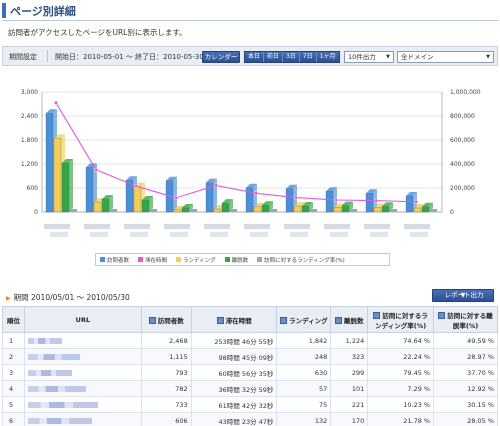 This screenshot has width=500, height=426. Describe the element at coordinates (465, 92) in the screenshot. I see `y-right-tick-label: 1,000,000` at that location.